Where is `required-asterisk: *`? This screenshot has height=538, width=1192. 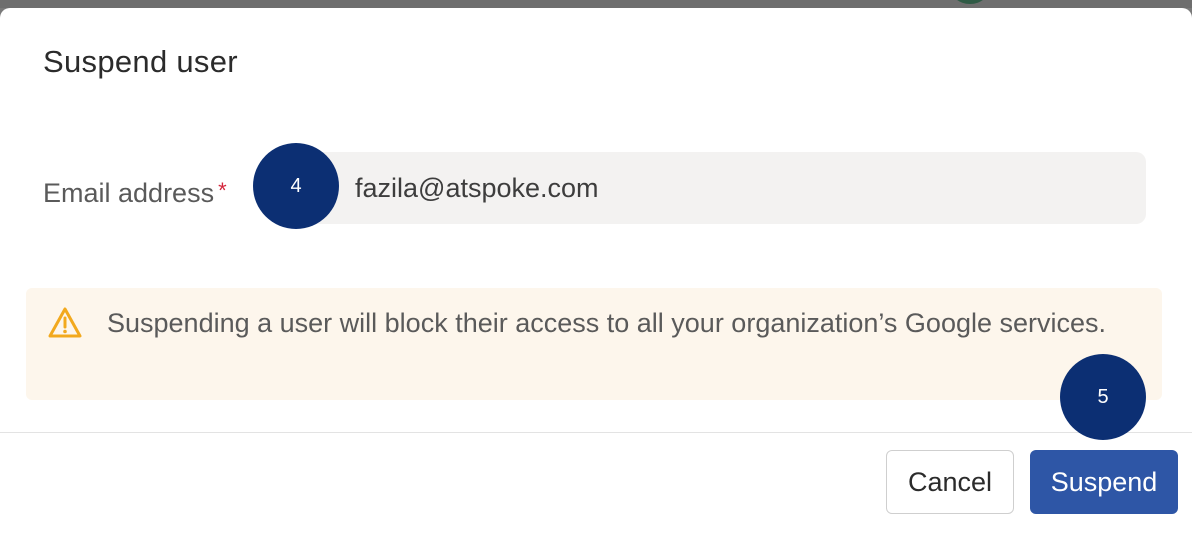 required-asterisk: * is located at coordinates (222, 190).